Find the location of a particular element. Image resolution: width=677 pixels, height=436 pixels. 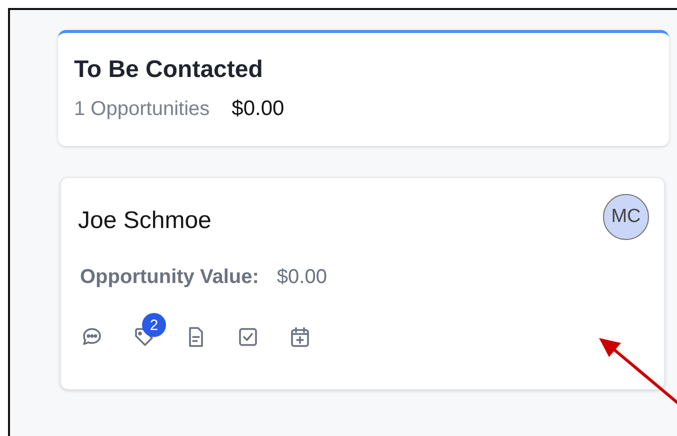

value-amount: $0.00 is located at coordinates (301, 277).